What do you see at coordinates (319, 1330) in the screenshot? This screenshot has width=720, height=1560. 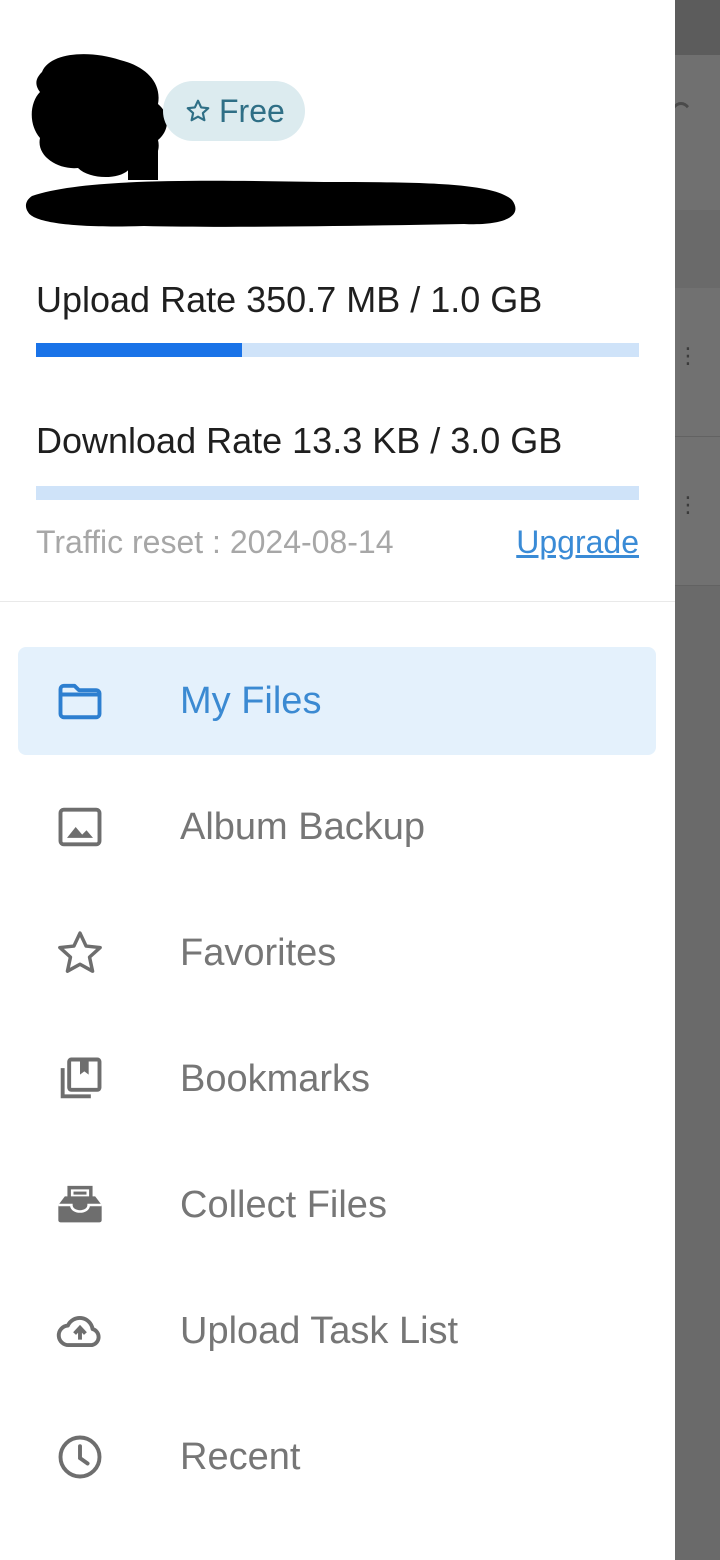 I see `menu-item-label: Upload Task List` at bounding box center [319, 1330].